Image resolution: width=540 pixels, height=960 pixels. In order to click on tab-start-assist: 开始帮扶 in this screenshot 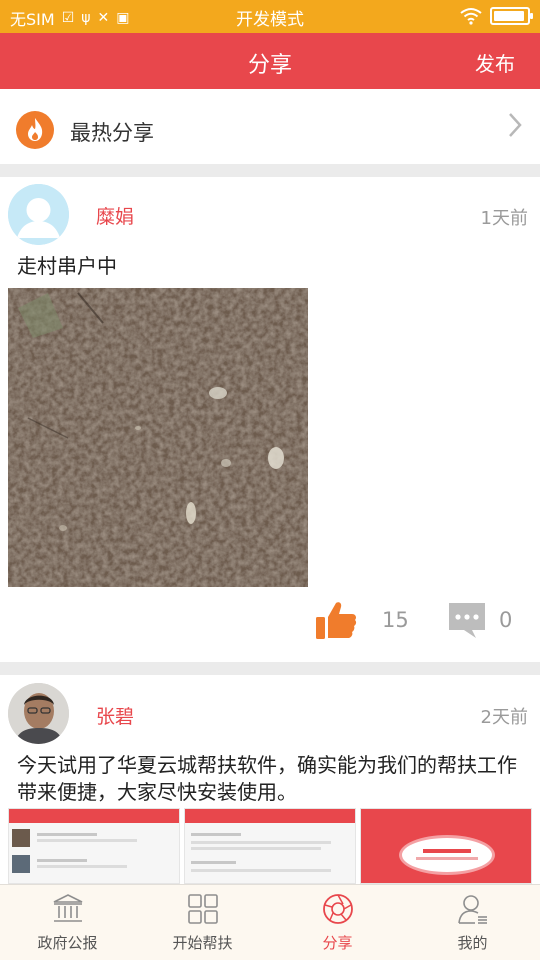, I will do `click(202, 922)`.